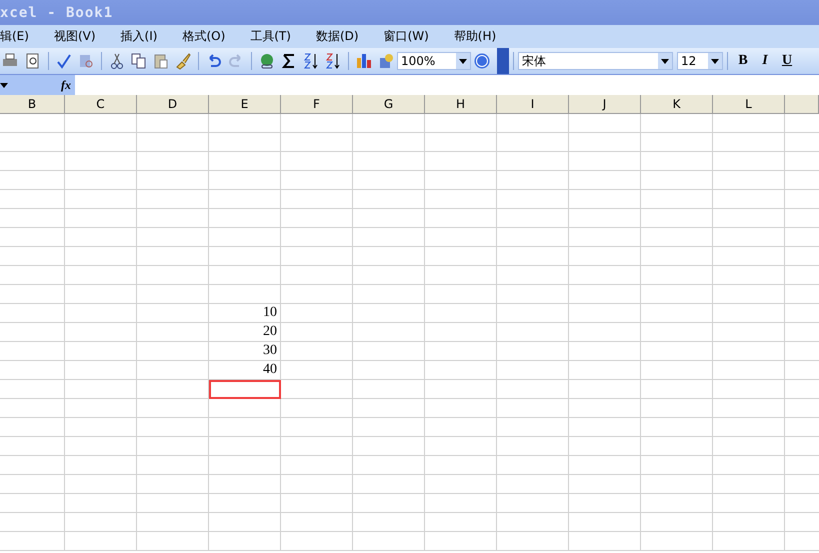 This screenshot has height=553, width=819. What do you see at coordinates (79, 36) in the screenshot?
I see `menu-item: 视图(V)` at bounding box center [79, 36].